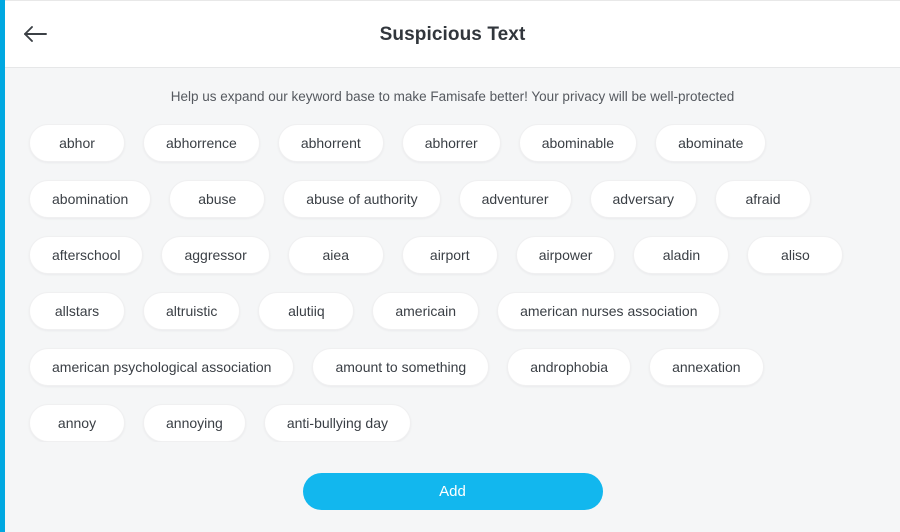 This screenshot has width=900, height=532. I want to click on keyword-tag: afraid, so click(762, 198).